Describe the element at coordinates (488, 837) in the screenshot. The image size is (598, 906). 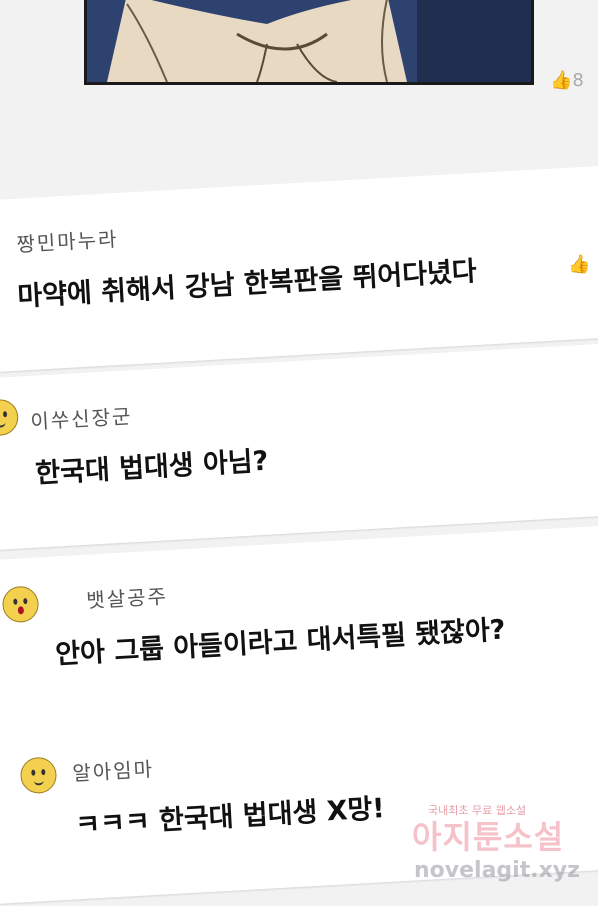
I see `watermark-logo: 아지툰소설` at that location.